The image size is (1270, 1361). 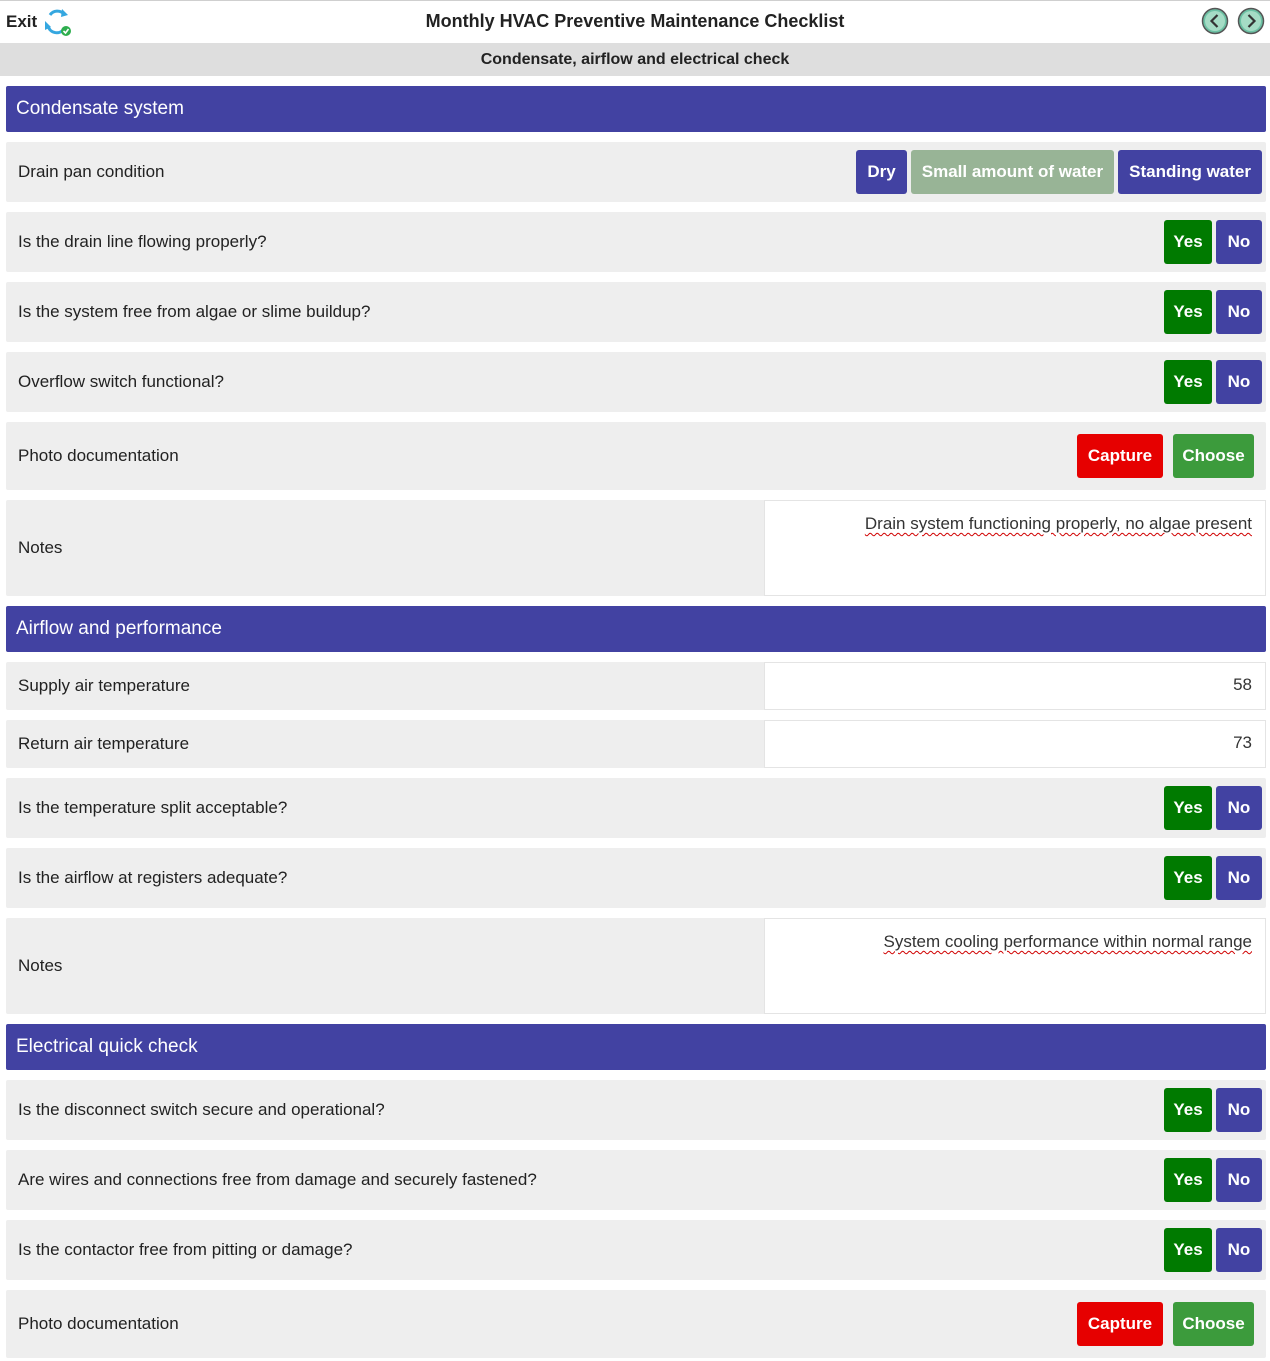 I want to click on option-standing-water-button: Standing water, so click(x=1190, y=172).